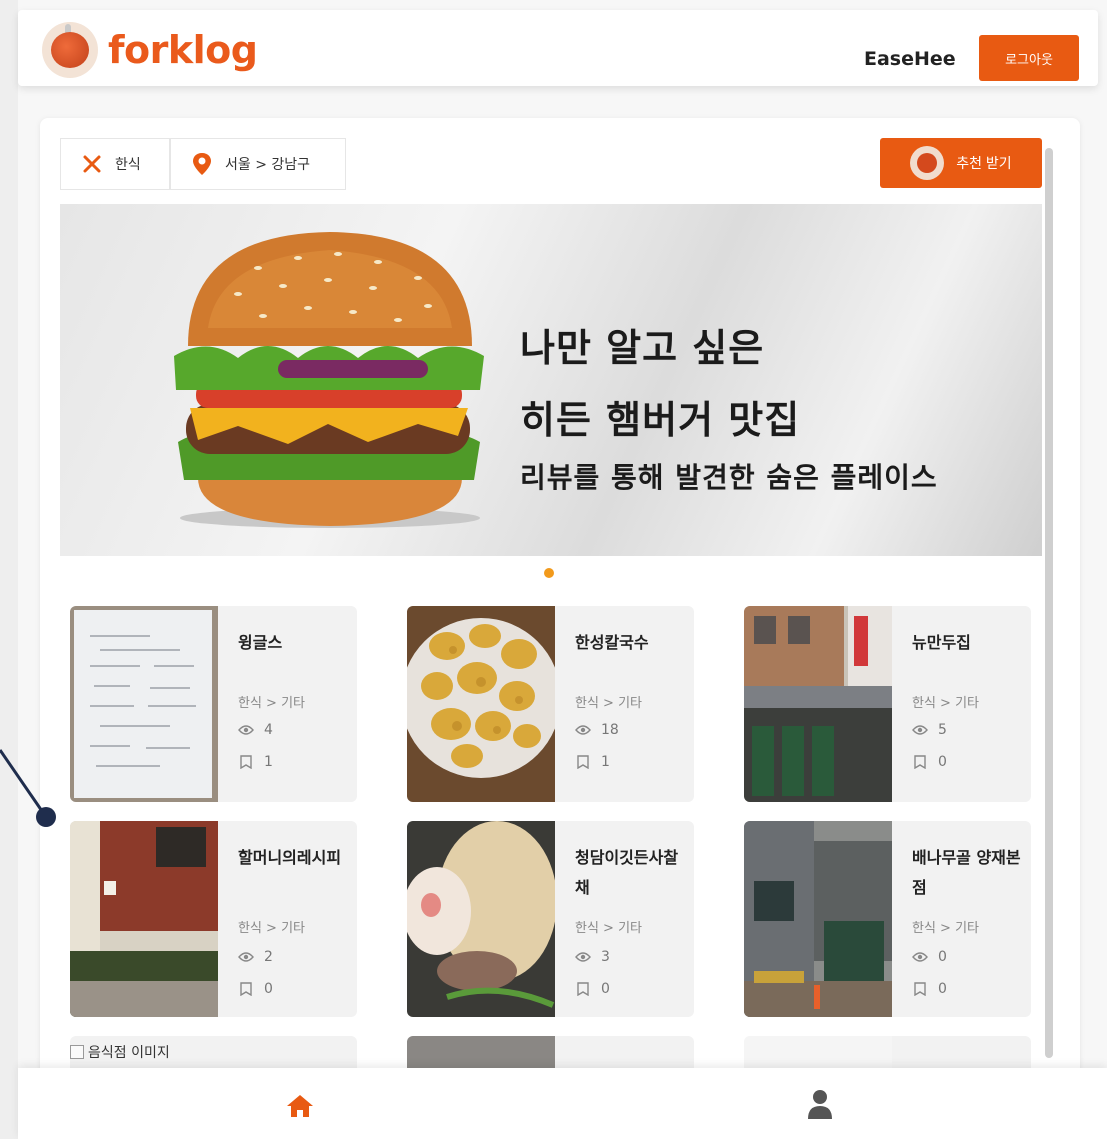  Describe the element at coordinates (929, 957) in the screenshot. I see `view-count: 0` at that location.